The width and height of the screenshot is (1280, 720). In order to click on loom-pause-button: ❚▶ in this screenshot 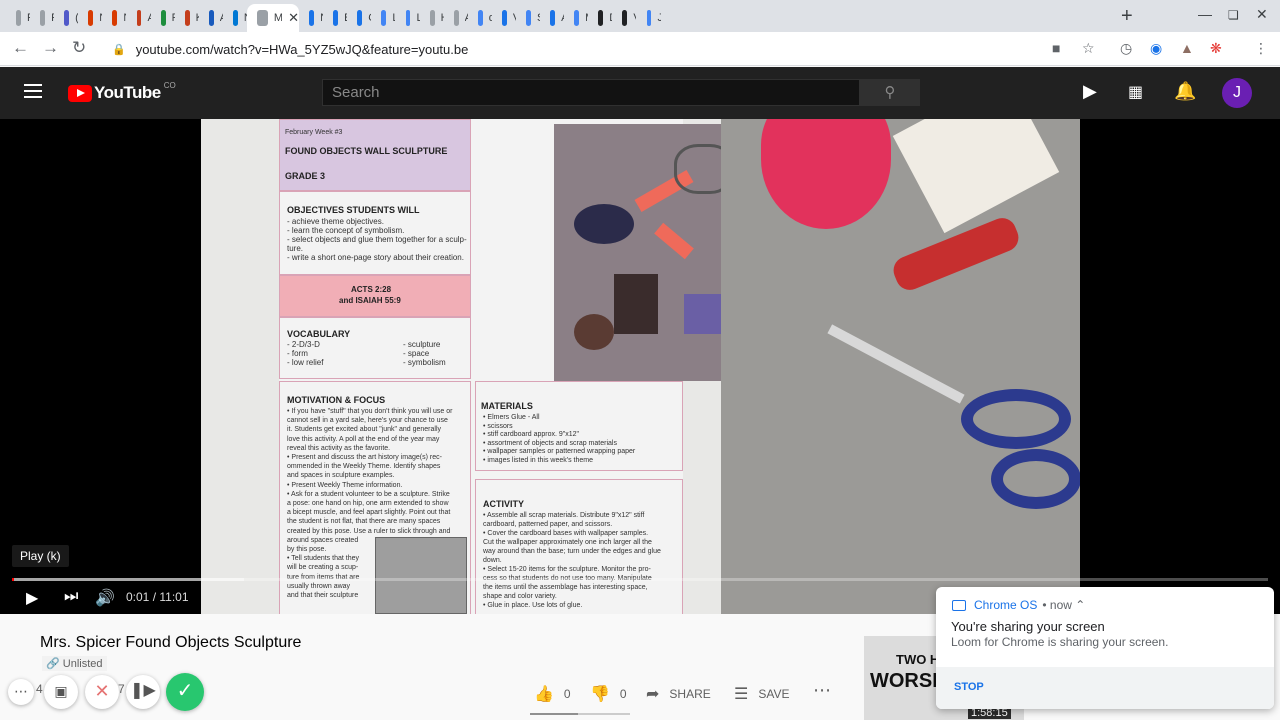, I will do `click(143, 692)`.